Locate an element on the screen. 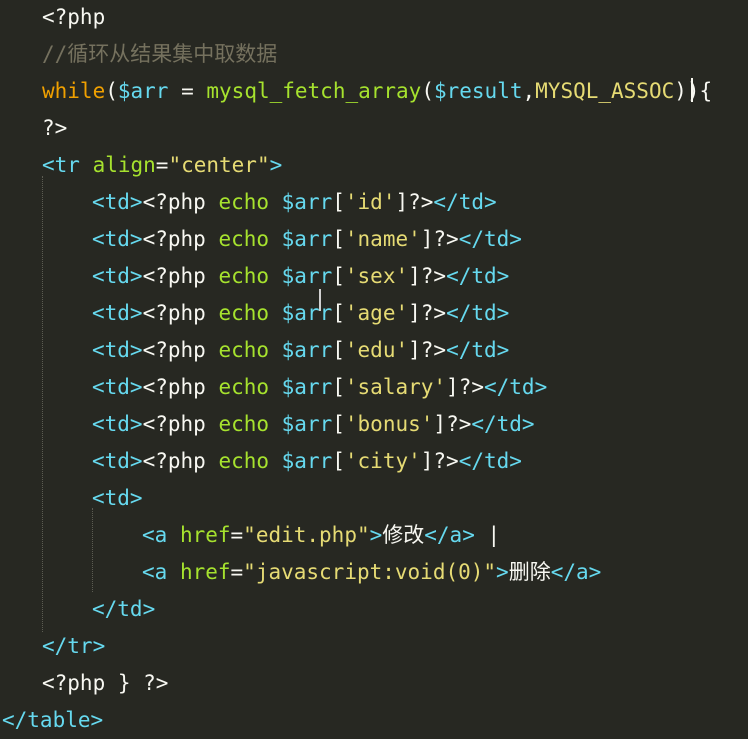 This screenshot has width=748, height=739. code-token-str: MYSQL_ASSOC is located at coordinates (605, 91).